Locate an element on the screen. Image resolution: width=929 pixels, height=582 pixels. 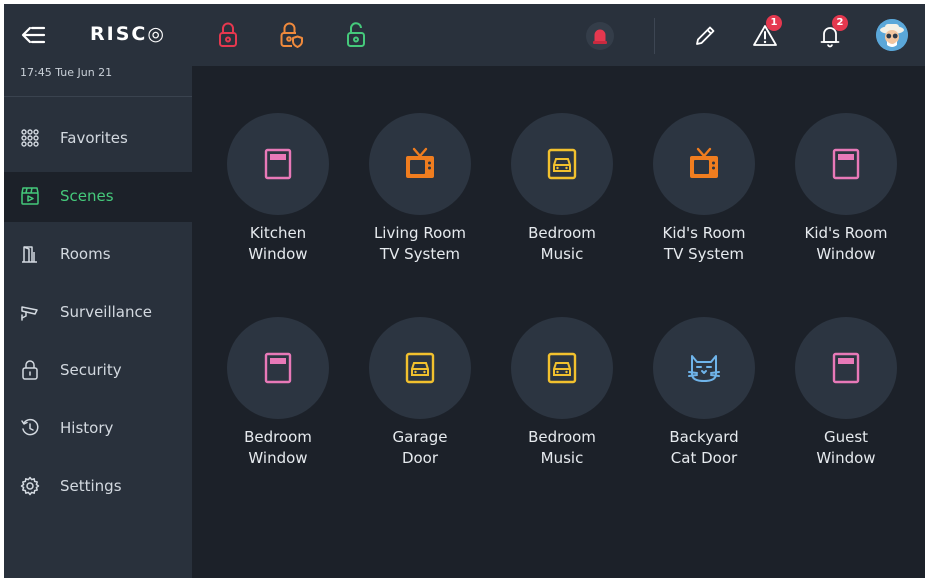
scene-tile: Garage Door is located at coordinates (420, 402).